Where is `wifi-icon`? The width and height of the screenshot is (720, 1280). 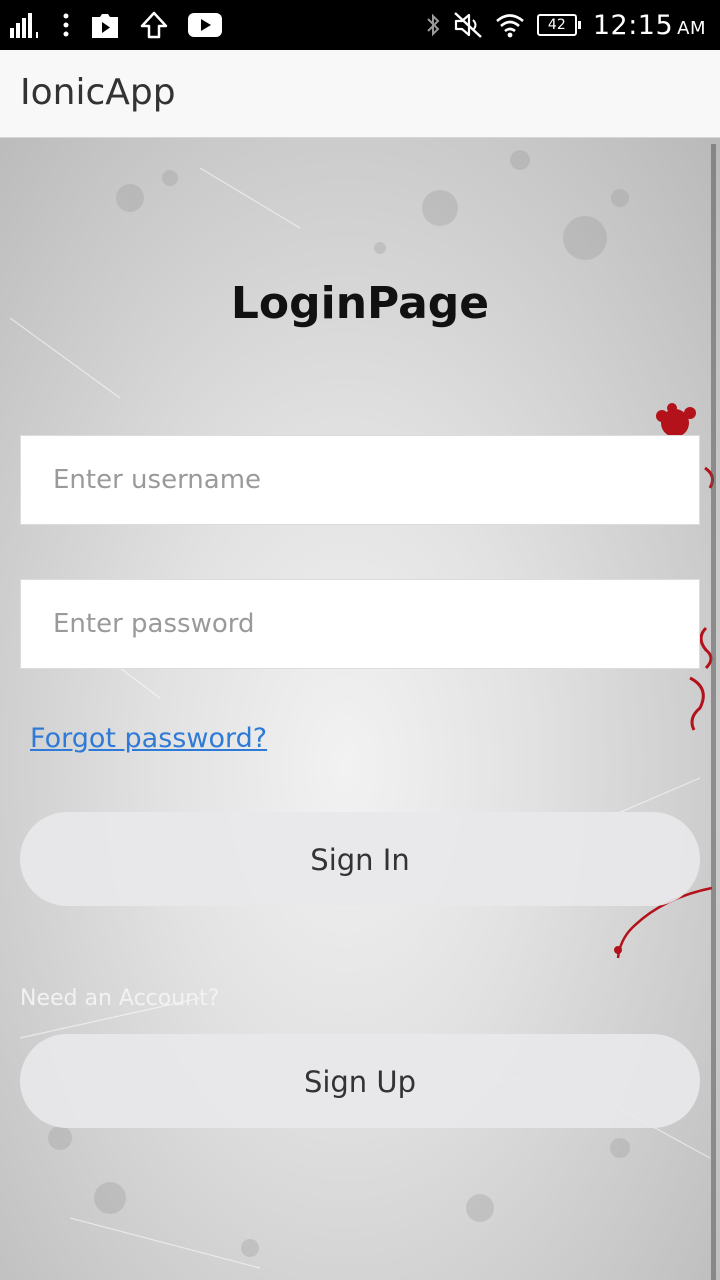 wifi-icon is located at coordinates (510, 25).